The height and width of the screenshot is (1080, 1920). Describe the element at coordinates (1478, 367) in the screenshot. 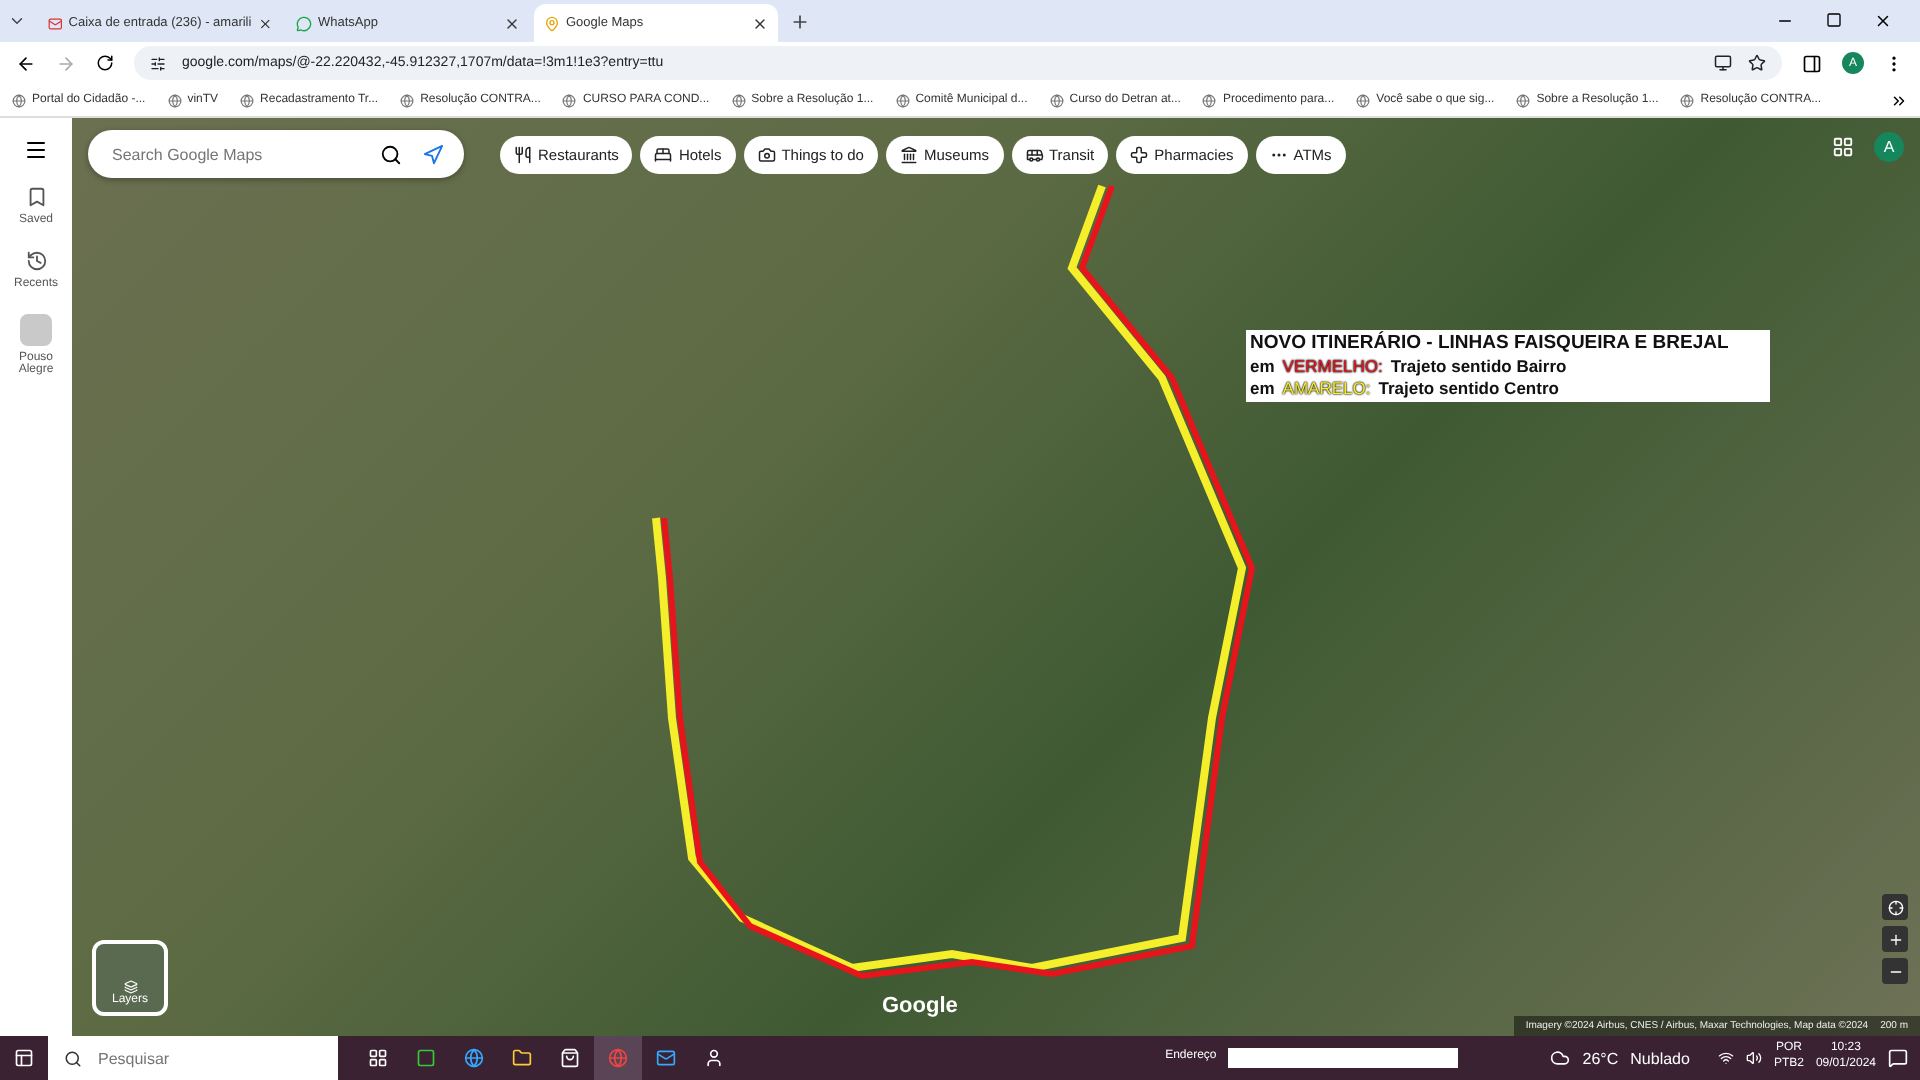

I see `notice-text: Trajeto sentido Bairro` at that location.